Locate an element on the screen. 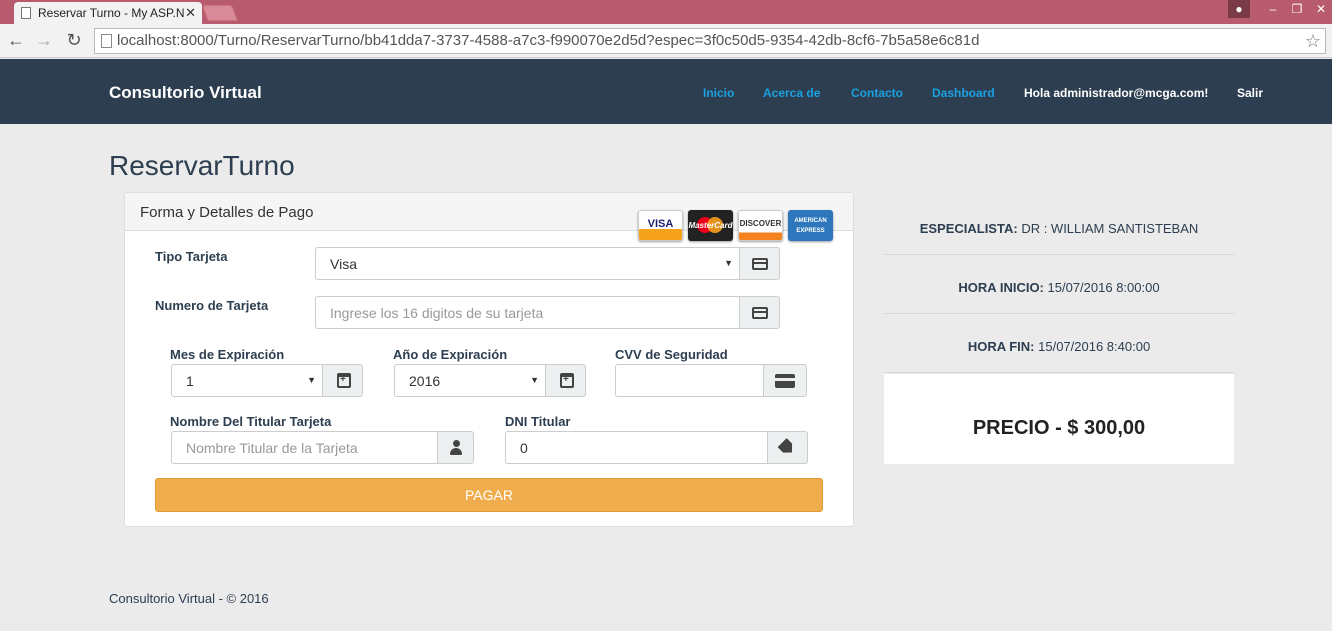 This screenshot has width=1332, height=631. summary-hora-inicio: HORA INICIO: 15/07/2016 8:00:00 is located at coordinates (1059, 284).